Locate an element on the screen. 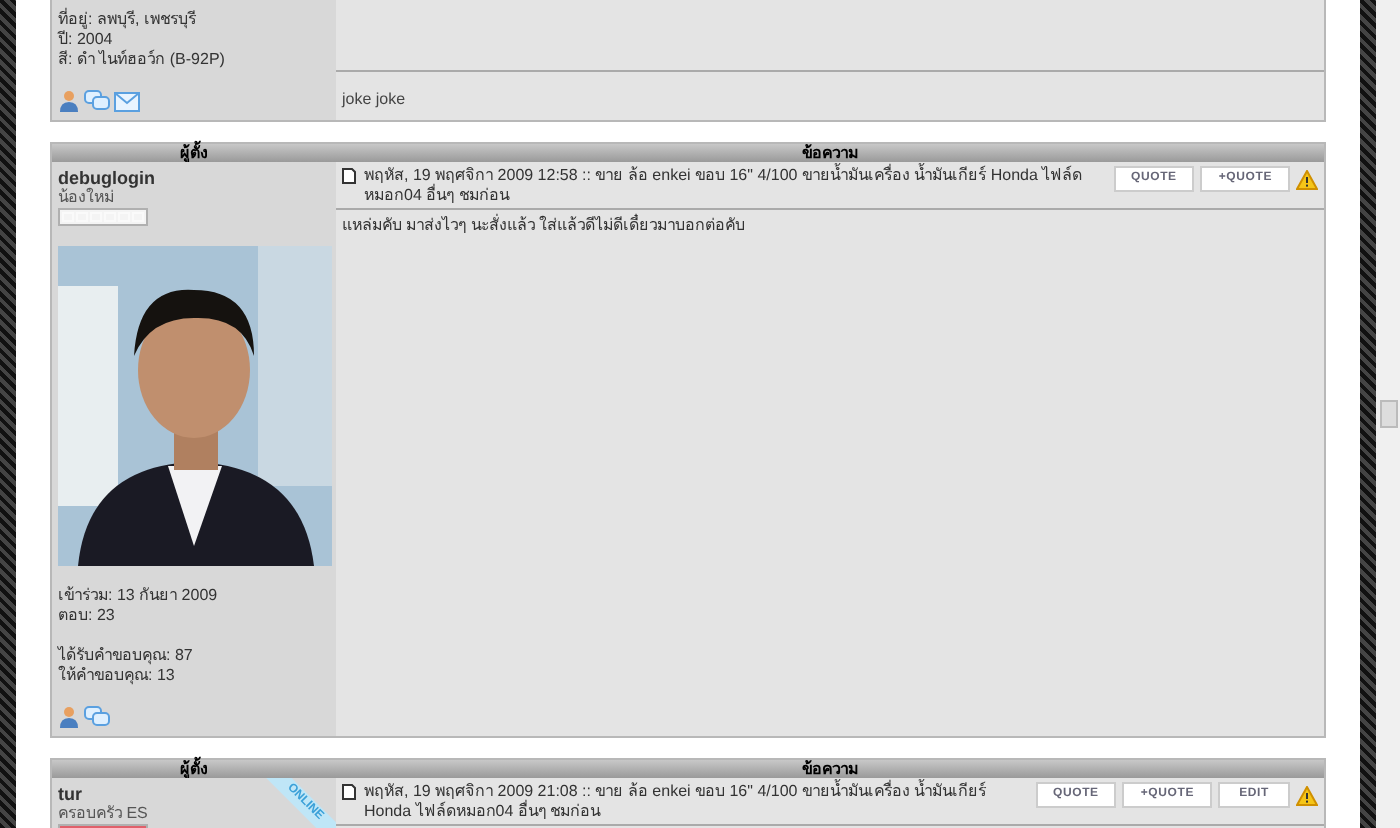 This screenshot has width=1400, height=828. author-detail: เข้าร่วม: 13 กันยา 2009 is located at coordinates (138, 596).